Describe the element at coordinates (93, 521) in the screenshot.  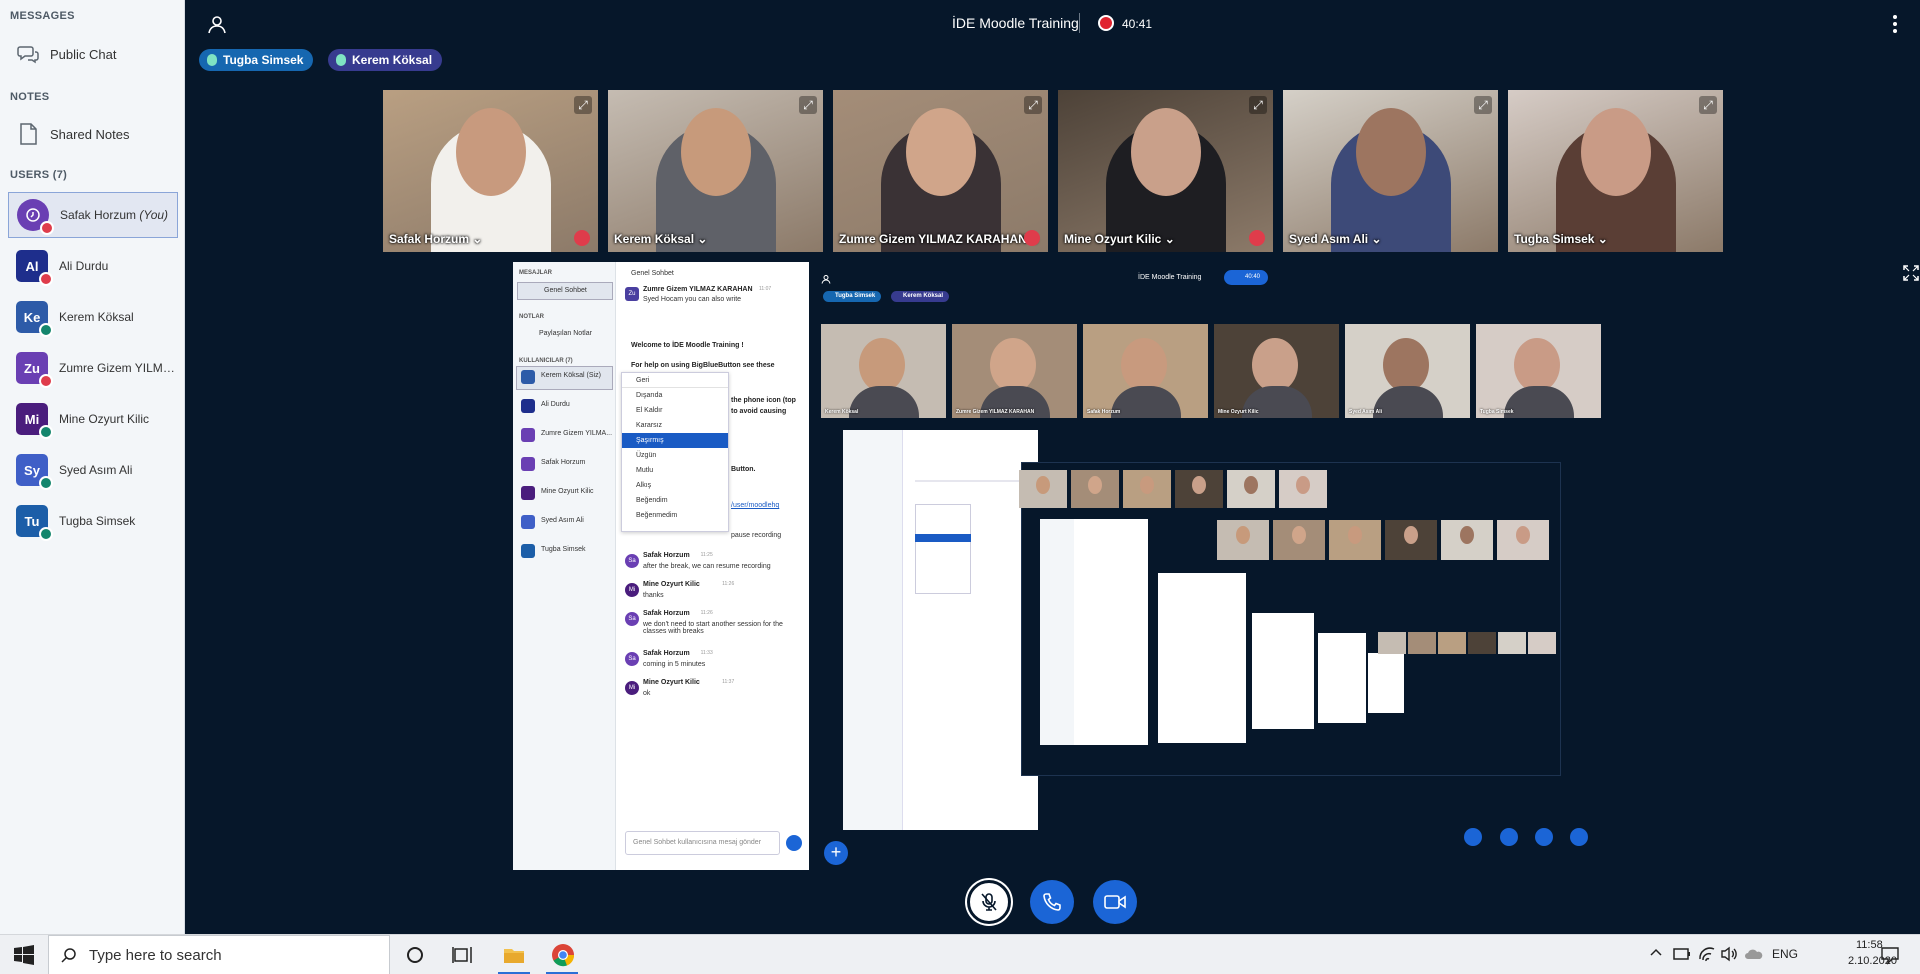
I see `user-item: Tu Tugba Simsek` at that location.